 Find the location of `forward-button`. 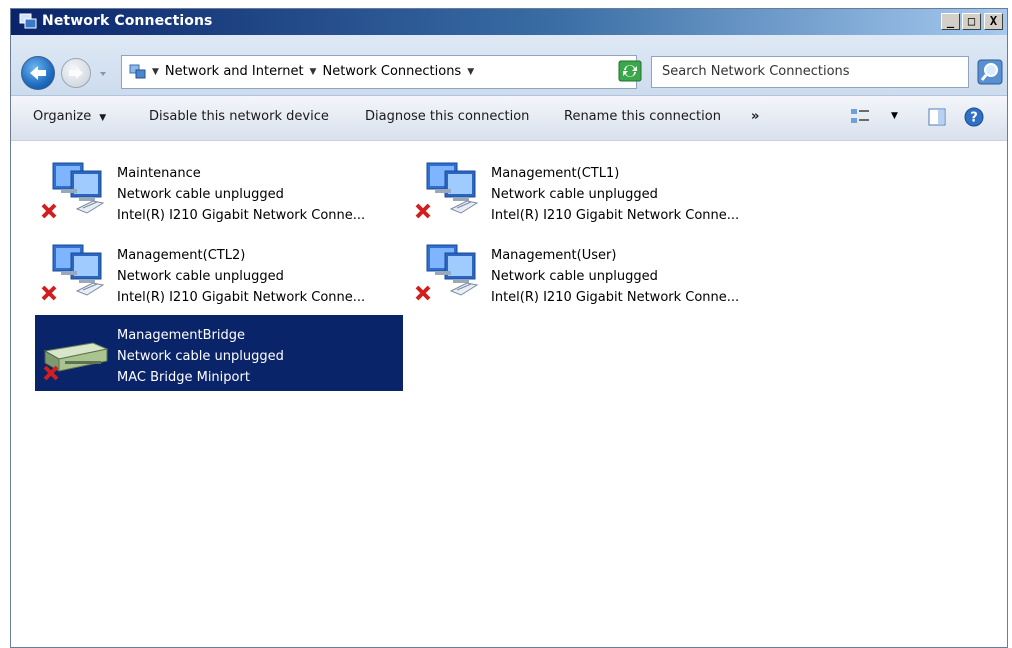

forward-button is located at coordinates (76, 73).